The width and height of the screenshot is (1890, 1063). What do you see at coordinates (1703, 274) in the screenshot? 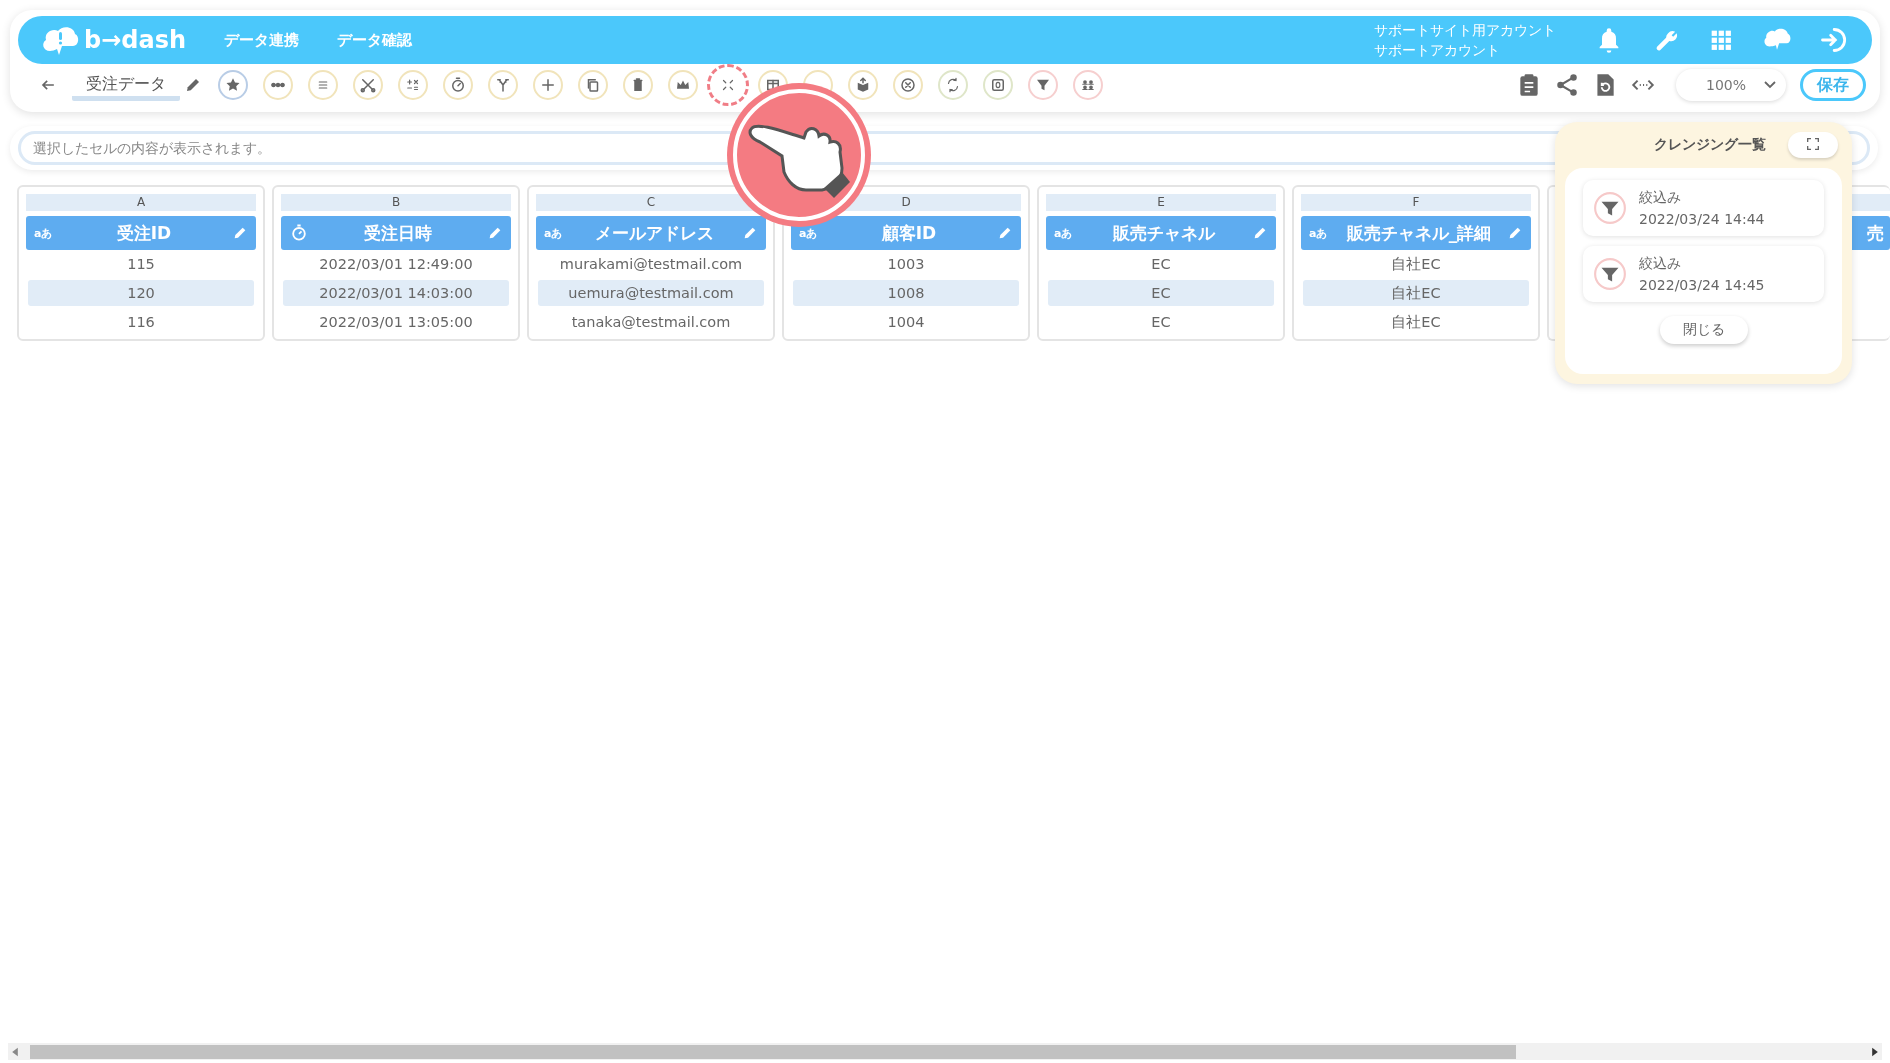
I see `cleansing-item: 絞込み 2022/03/24 14:45` at bounding box center [1703, 274].